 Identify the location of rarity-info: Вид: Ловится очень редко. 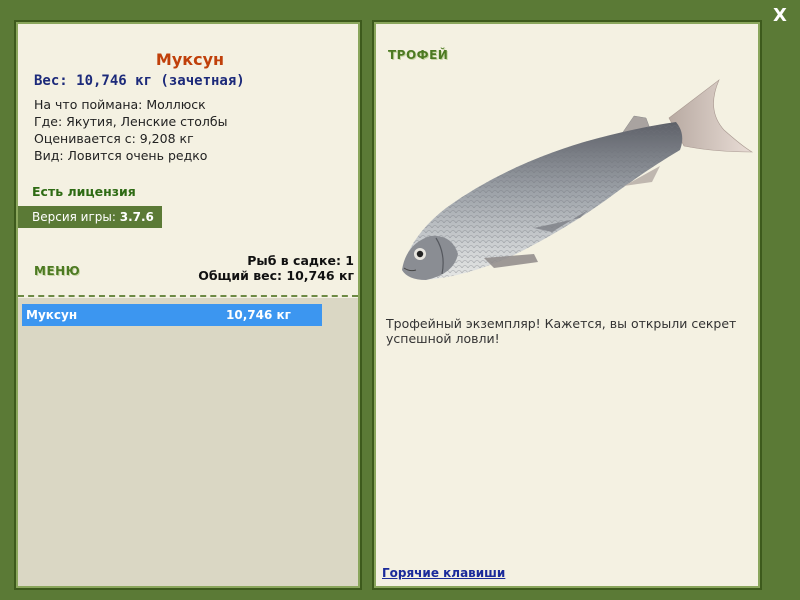
(121, 155).